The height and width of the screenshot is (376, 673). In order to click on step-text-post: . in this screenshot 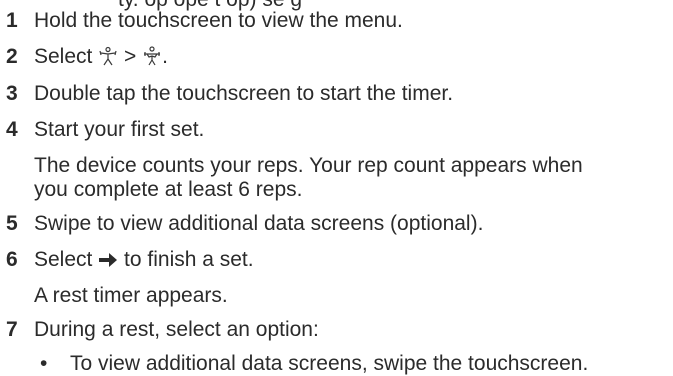, I will do `click(165, 56)`.